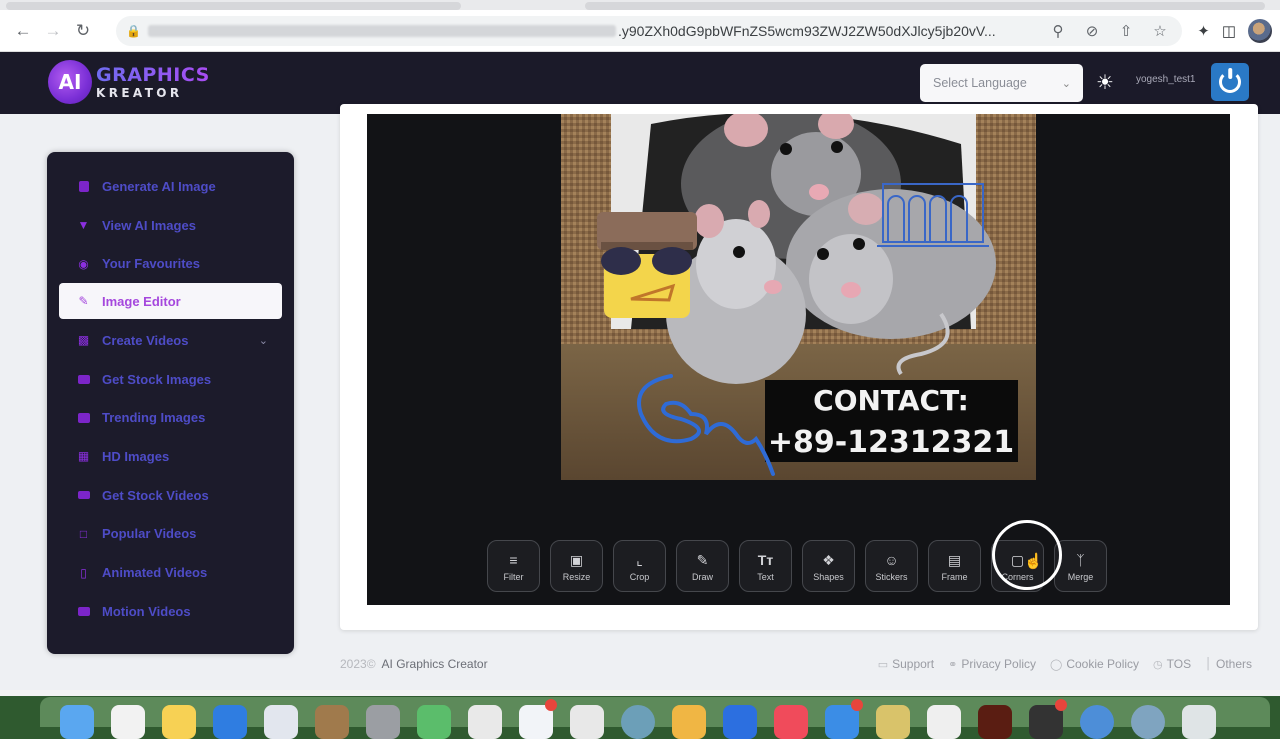  Describe the element at coordinates (170, 186) in the screenshot. I see `sidebar-item-generate-ai-image: Generate AI Image` at that location.